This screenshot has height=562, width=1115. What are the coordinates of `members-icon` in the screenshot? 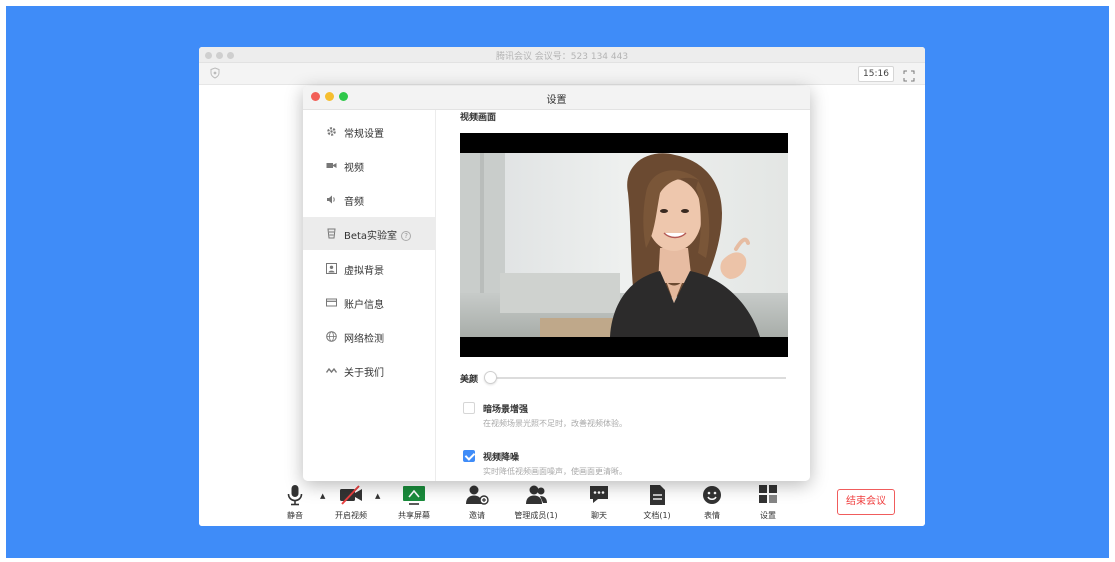 It's located at (536, 495).